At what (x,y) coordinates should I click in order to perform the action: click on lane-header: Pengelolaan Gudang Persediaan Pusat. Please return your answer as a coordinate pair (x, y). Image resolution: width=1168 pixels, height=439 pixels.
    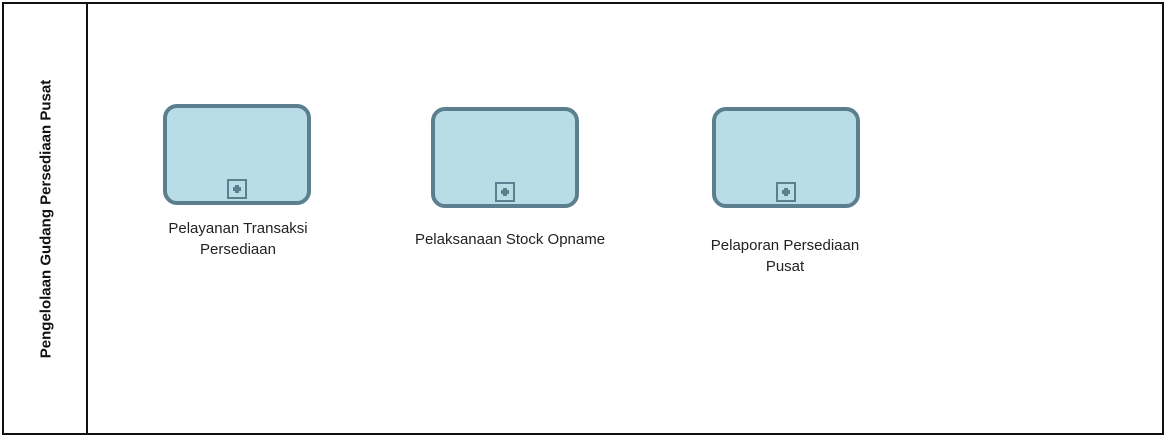
    Looking at the image, I should click on (46, 218).